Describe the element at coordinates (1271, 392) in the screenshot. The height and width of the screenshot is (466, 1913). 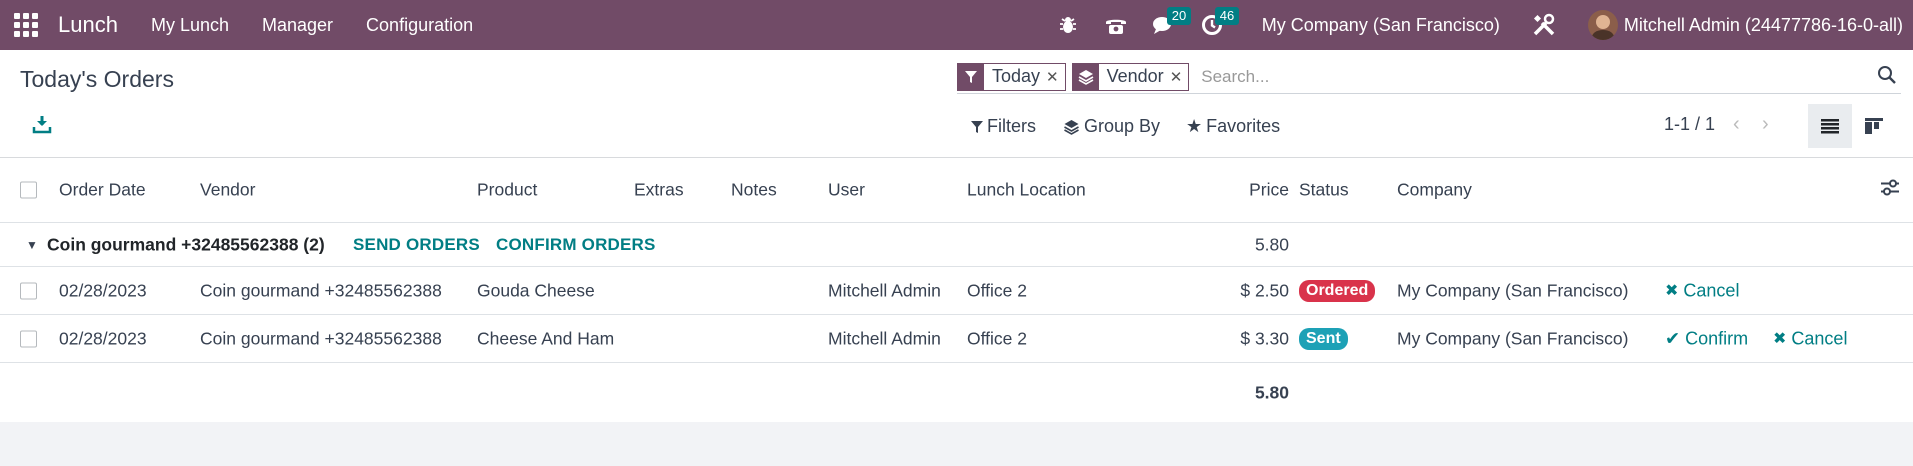
I see `grand-total: 5.80` at that location.